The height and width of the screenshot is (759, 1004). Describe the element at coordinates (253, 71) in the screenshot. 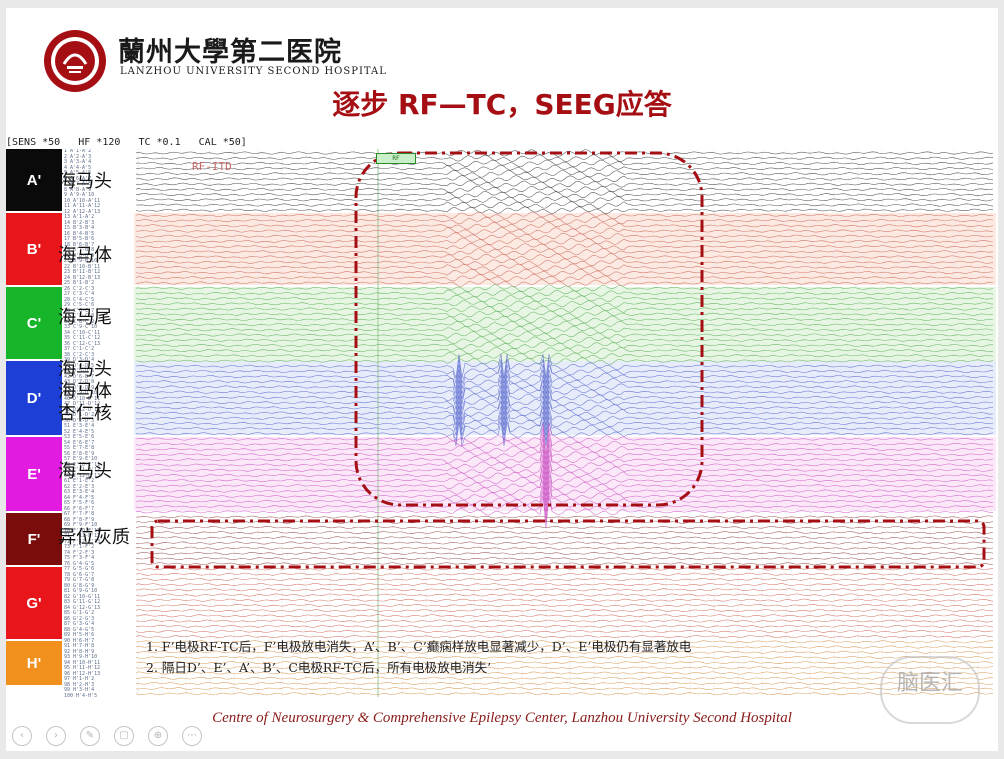

I see `brand-name-en: LANZHOU UNIVERSITY SECOND HOSPITAL` at that location.